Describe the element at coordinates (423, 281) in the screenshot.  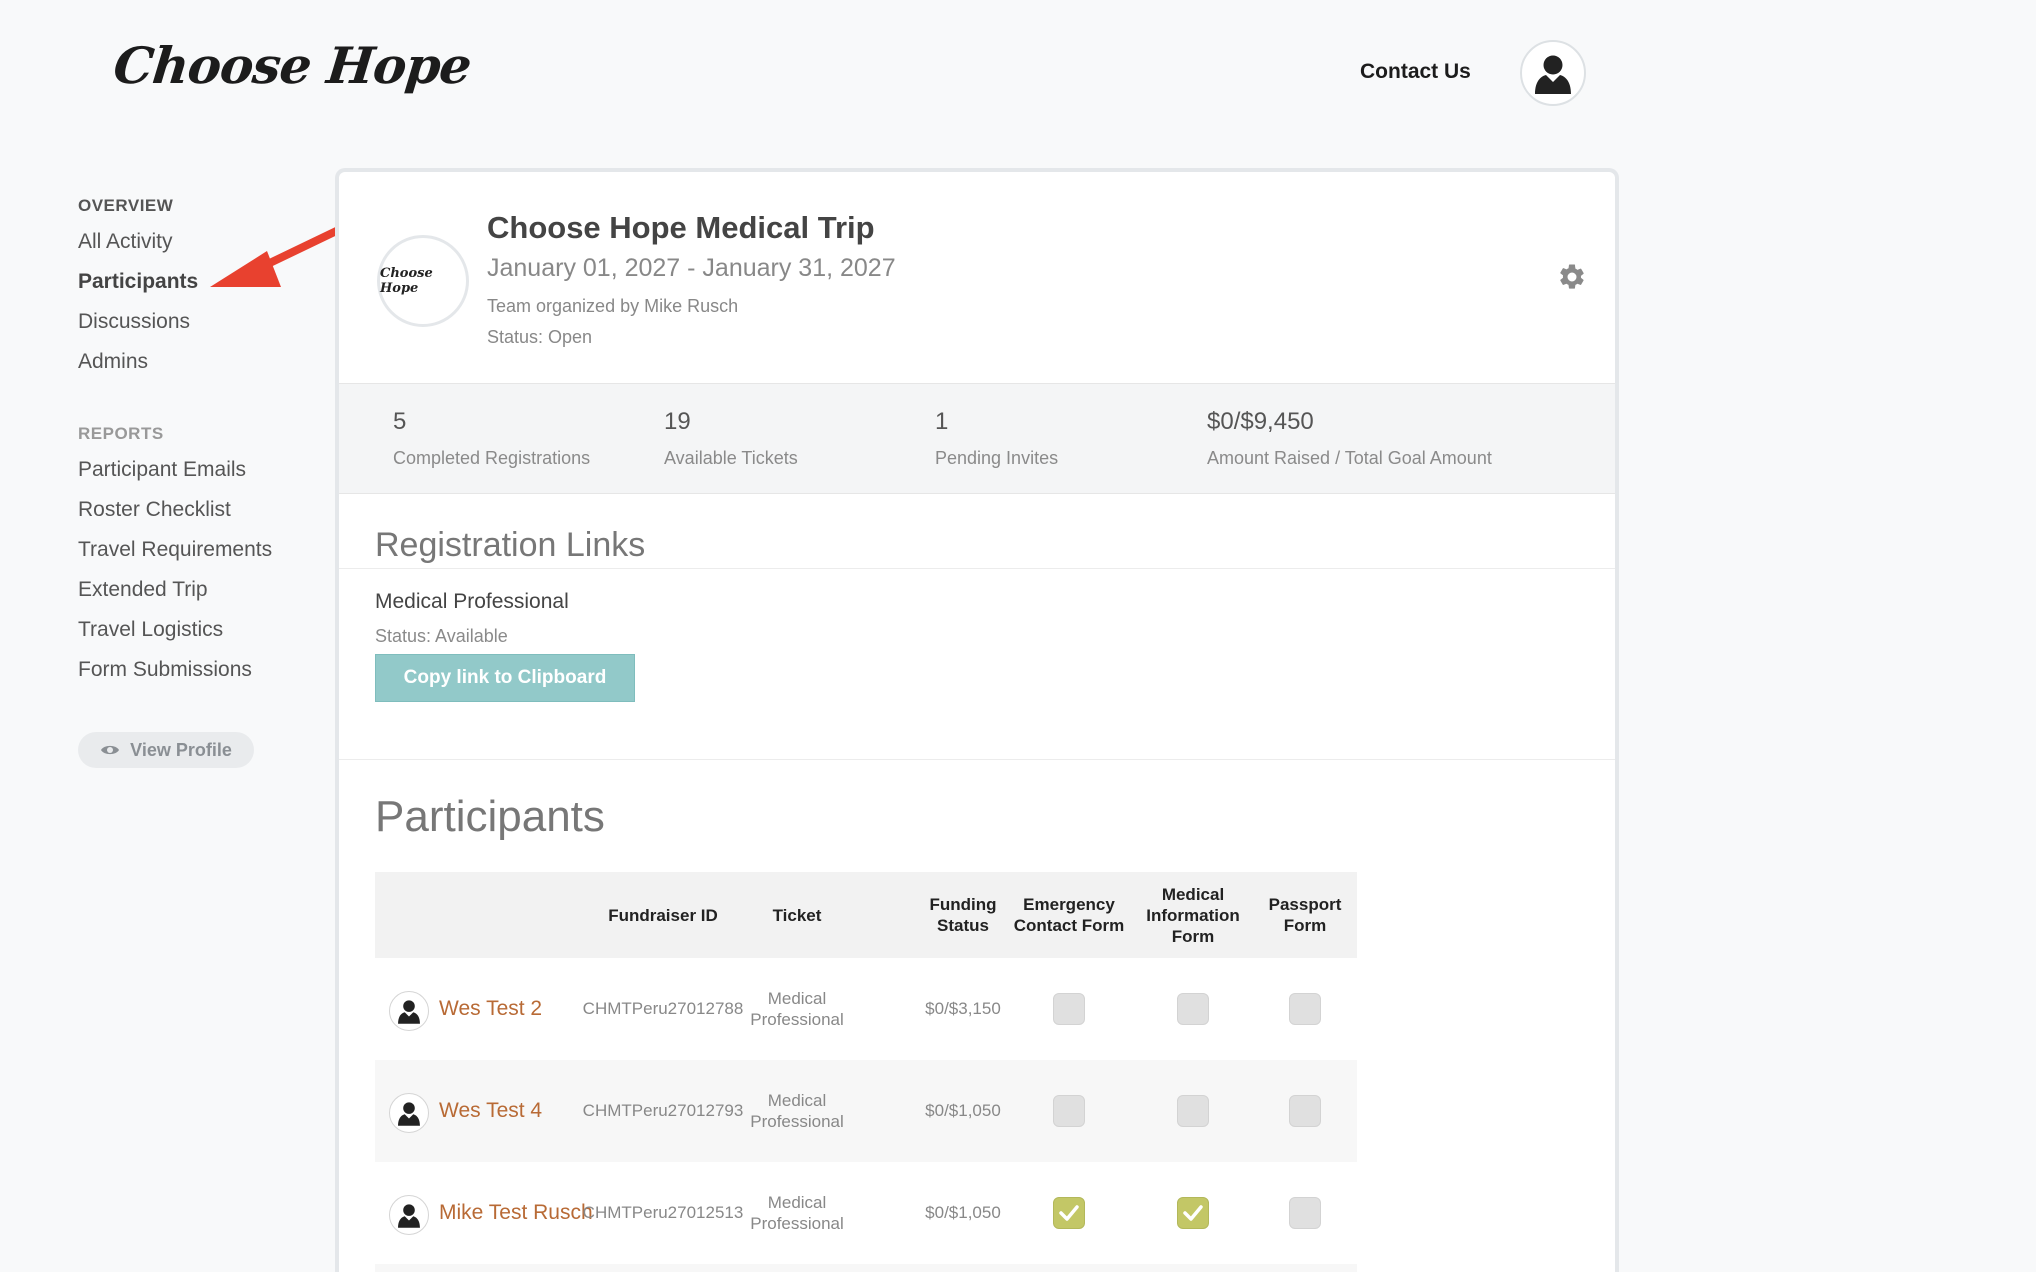
I see `team-logo: Choose Hope` at that location.